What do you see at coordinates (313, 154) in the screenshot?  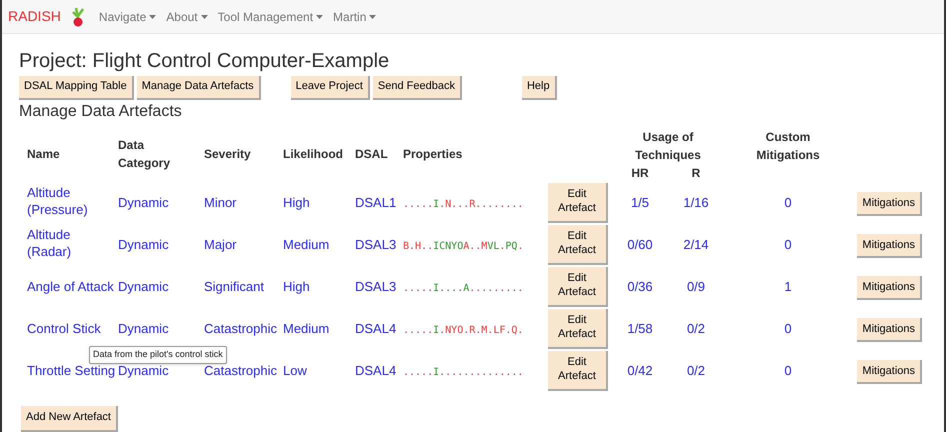 I see `column-header: Likelihood` at bounding box center [313, 154].